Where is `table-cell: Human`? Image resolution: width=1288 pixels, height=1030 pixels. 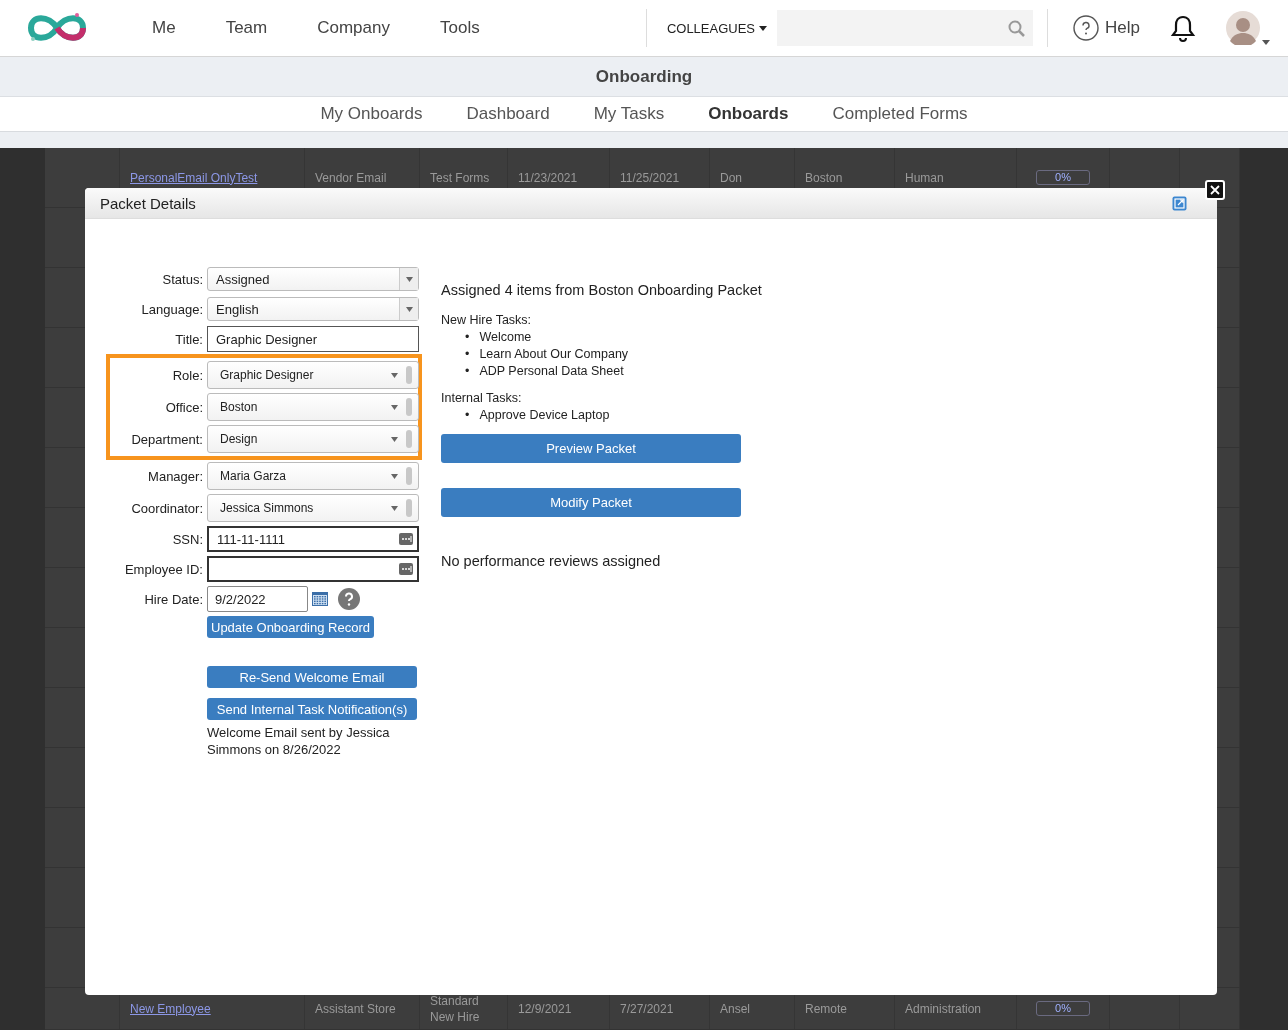
table-cell: Human is located at coordinates (924, 177).